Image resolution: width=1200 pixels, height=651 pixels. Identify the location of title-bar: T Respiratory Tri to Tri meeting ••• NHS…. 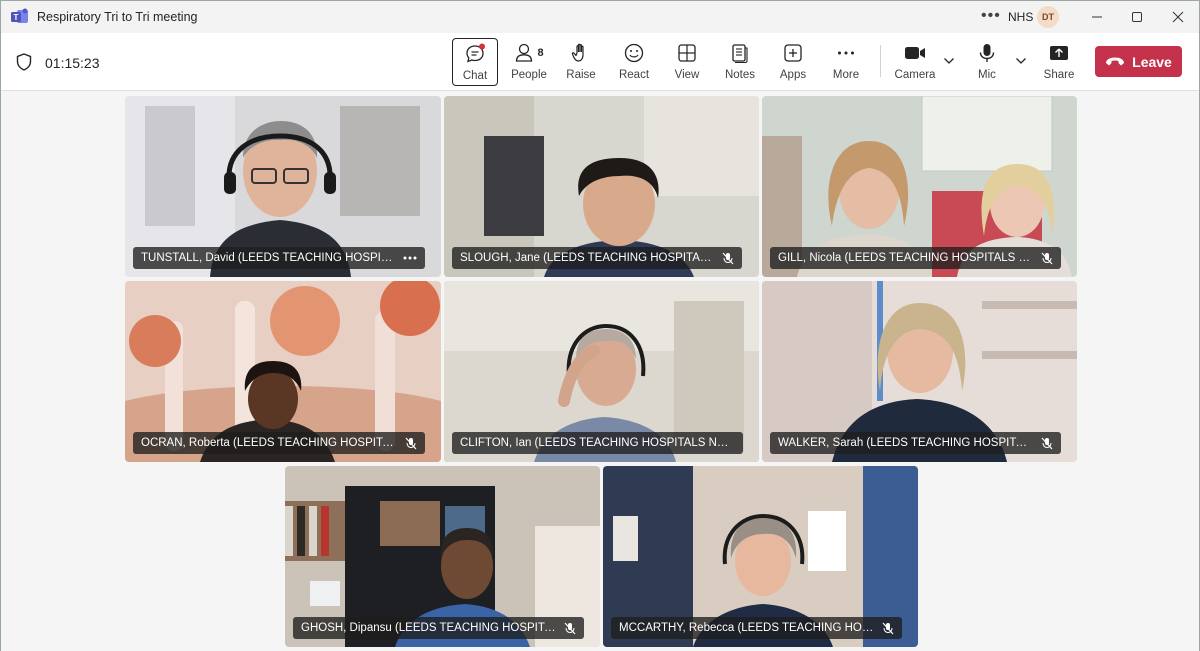
(600, 17).